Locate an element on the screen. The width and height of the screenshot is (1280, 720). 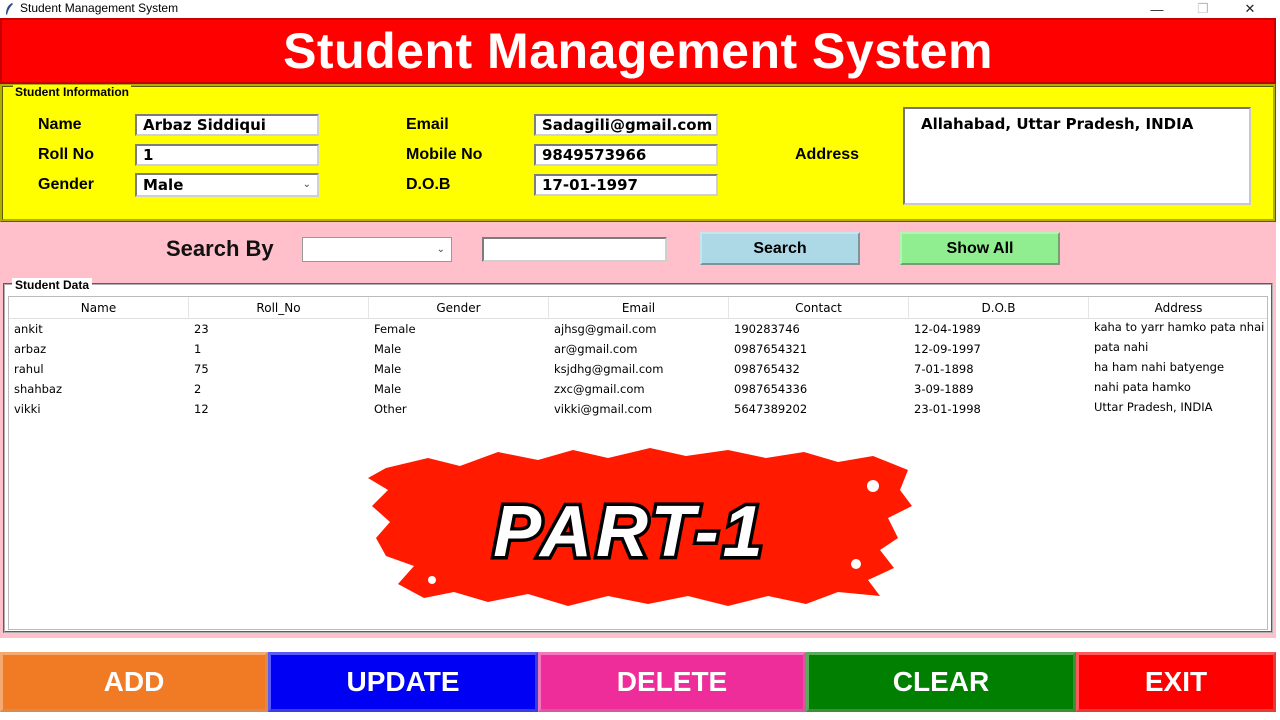
cell-contact: 190283746 is located at coordinates (767, 329).